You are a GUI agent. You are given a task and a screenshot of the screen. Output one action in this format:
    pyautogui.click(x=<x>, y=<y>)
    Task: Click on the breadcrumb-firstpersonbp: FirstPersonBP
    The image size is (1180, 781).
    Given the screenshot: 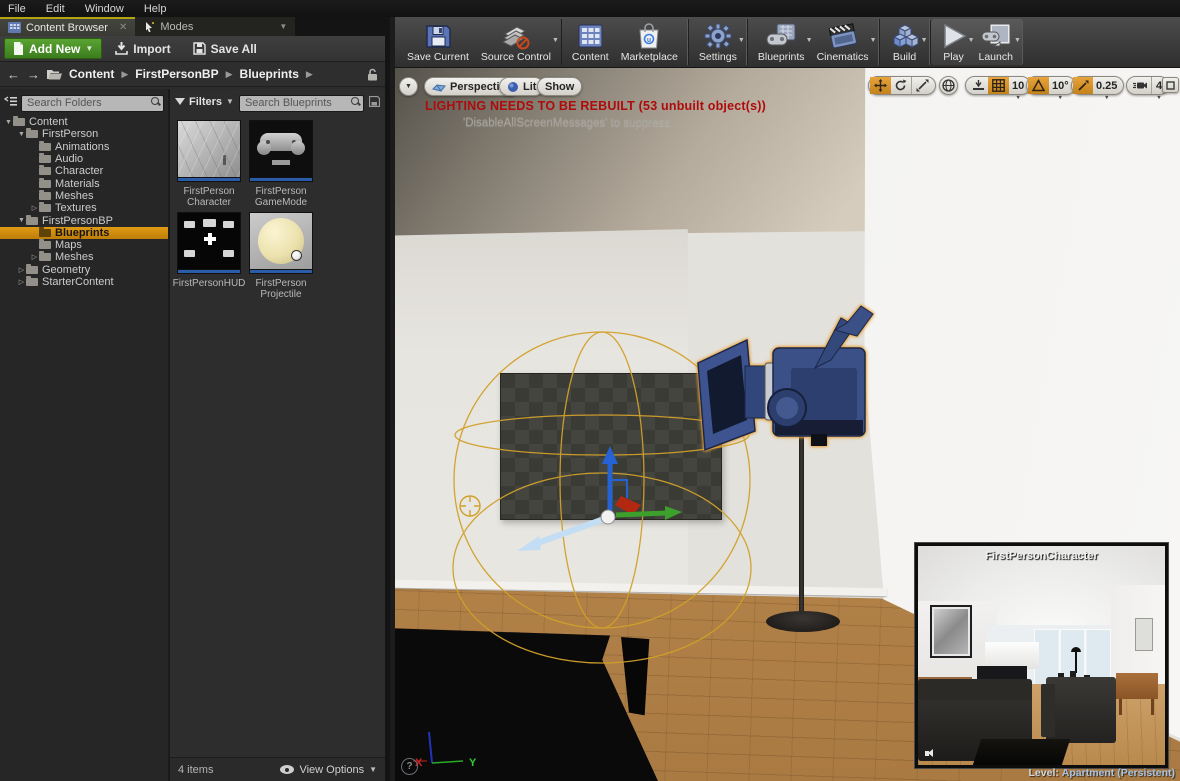 What is the action you would take?
    pyautogui.click(x=176, y=74)
    